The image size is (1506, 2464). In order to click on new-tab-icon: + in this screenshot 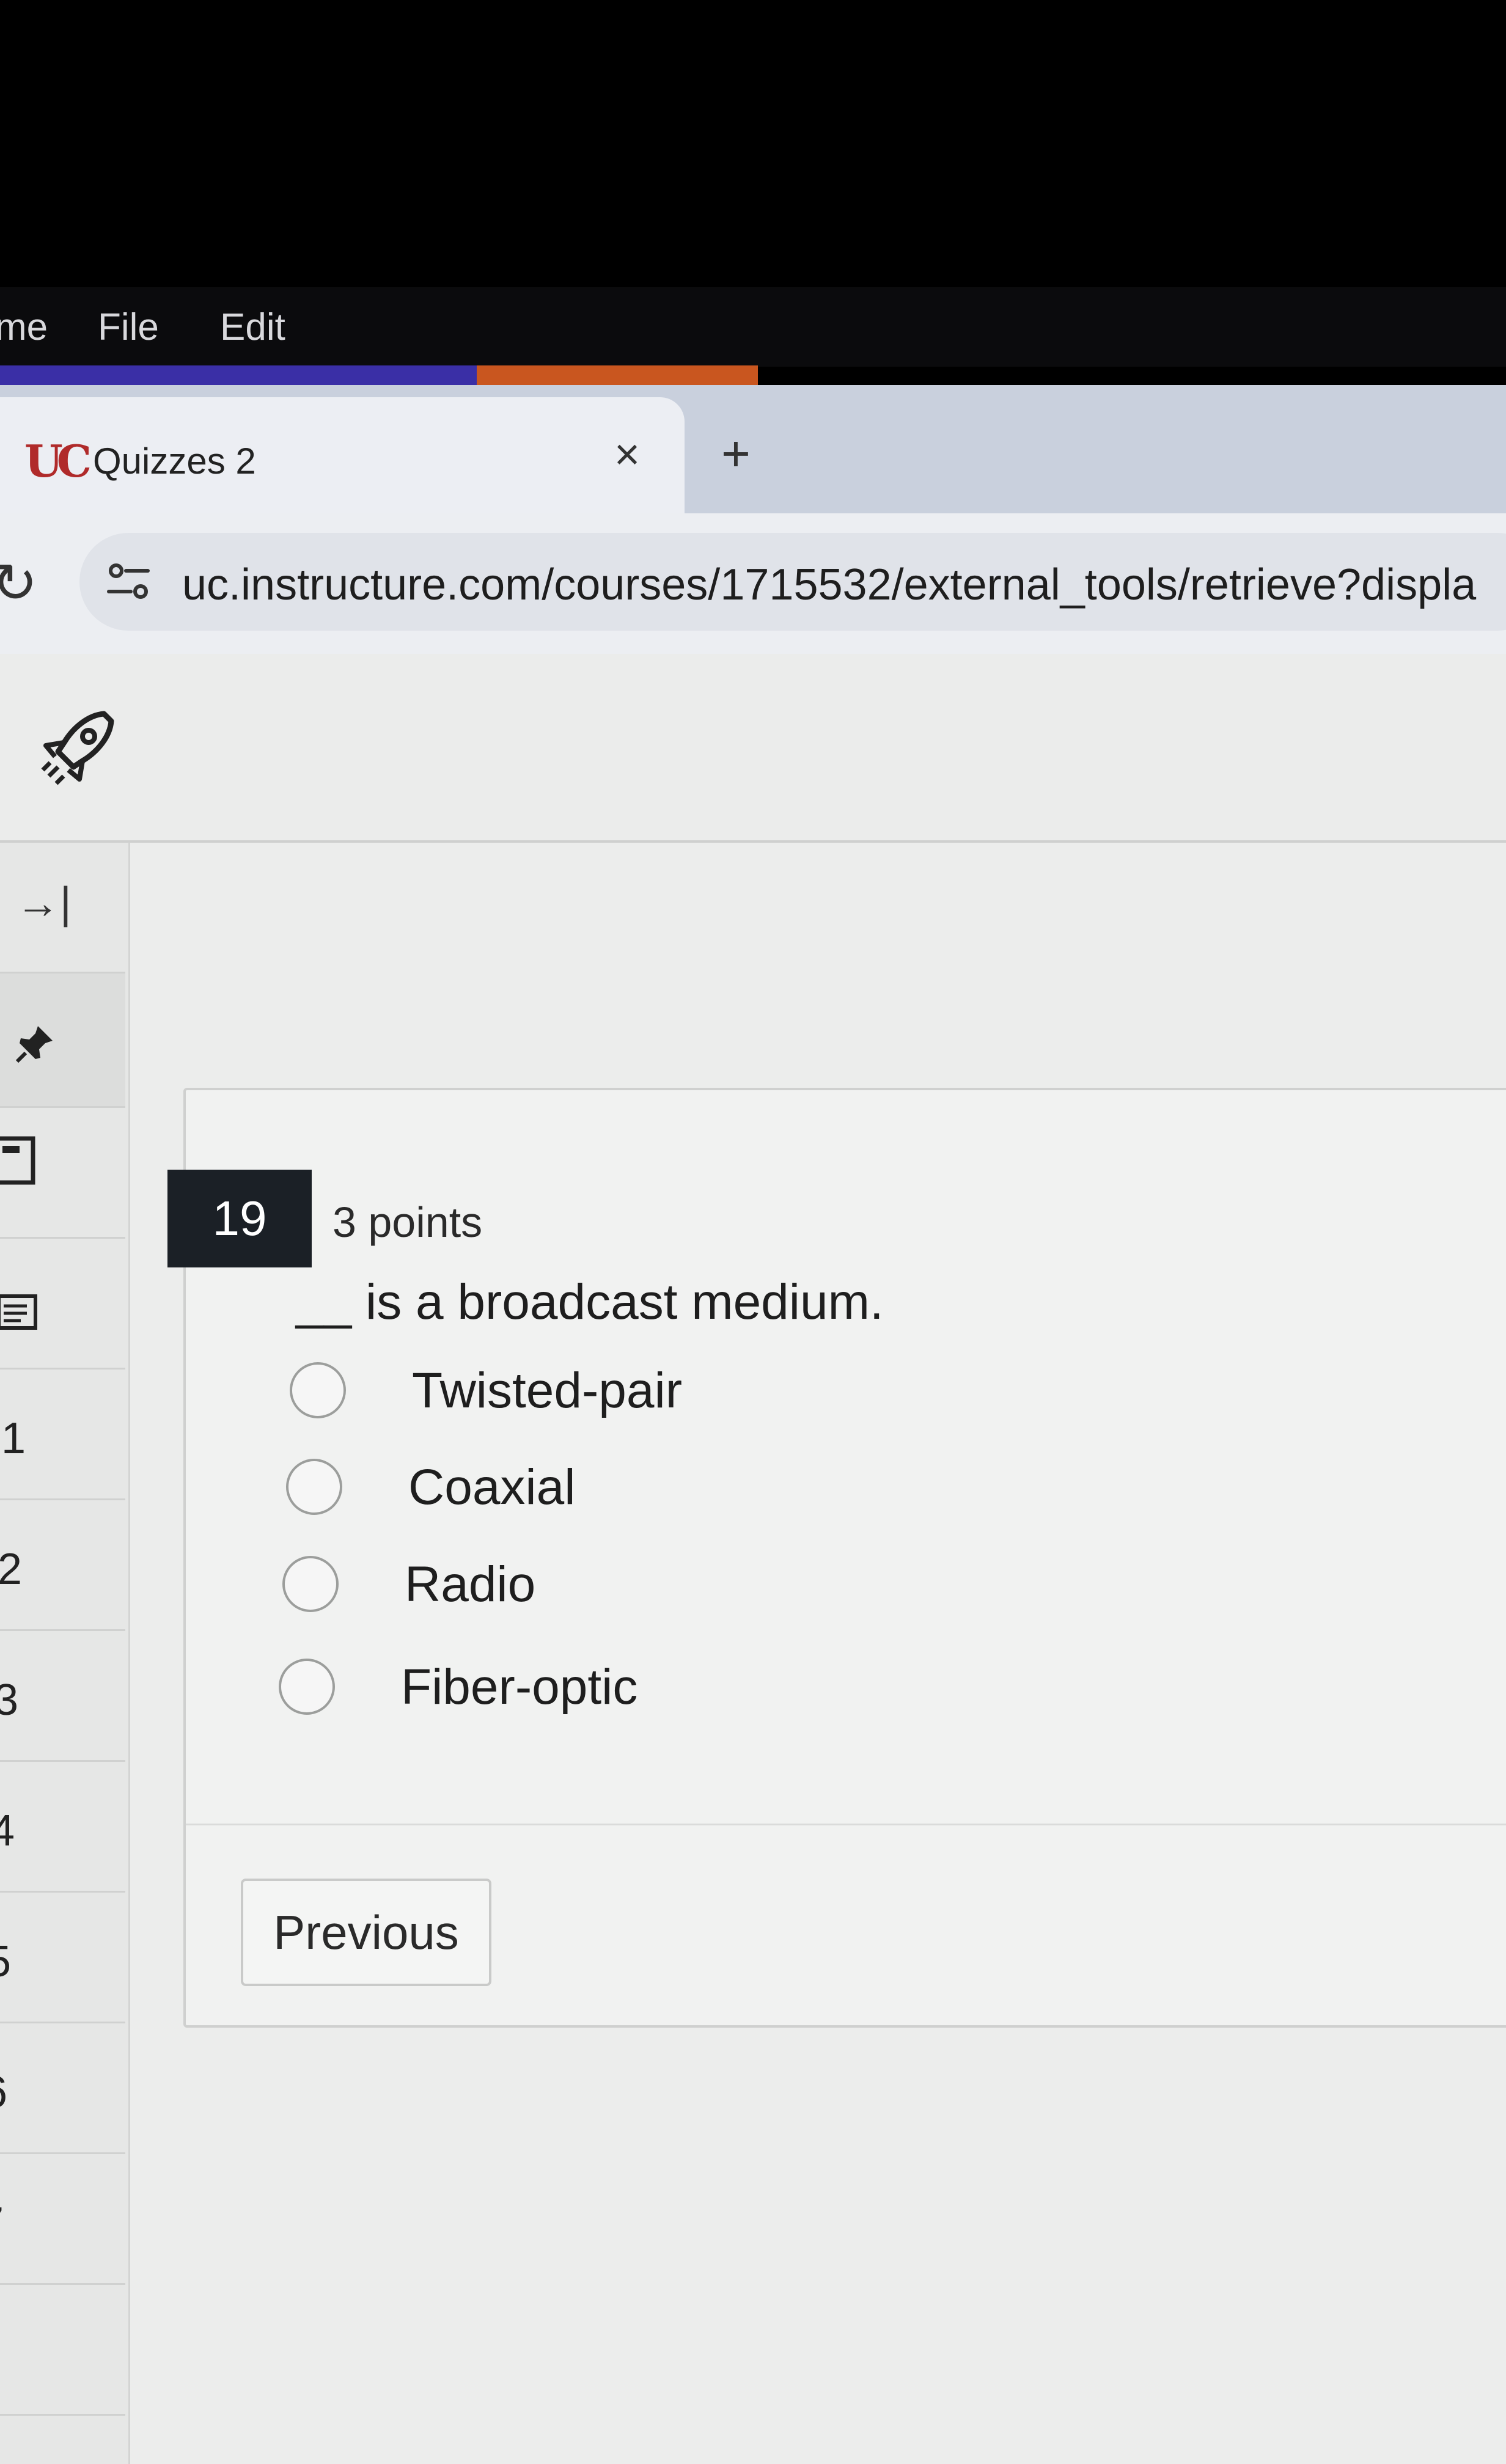, I will do `click(736, 454)`.